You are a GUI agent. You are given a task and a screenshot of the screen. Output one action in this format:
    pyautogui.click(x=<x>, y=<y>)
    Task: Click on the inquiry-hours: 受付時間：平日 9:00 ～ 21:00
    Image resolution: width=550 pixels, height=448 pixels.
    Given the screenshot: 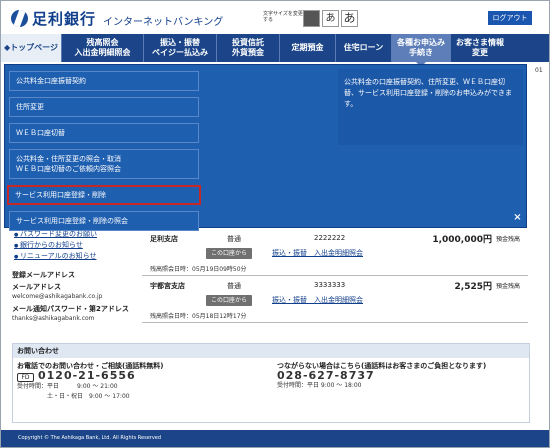 What is the action you would take?
    pyautogui.click(x=67, y=386)
    